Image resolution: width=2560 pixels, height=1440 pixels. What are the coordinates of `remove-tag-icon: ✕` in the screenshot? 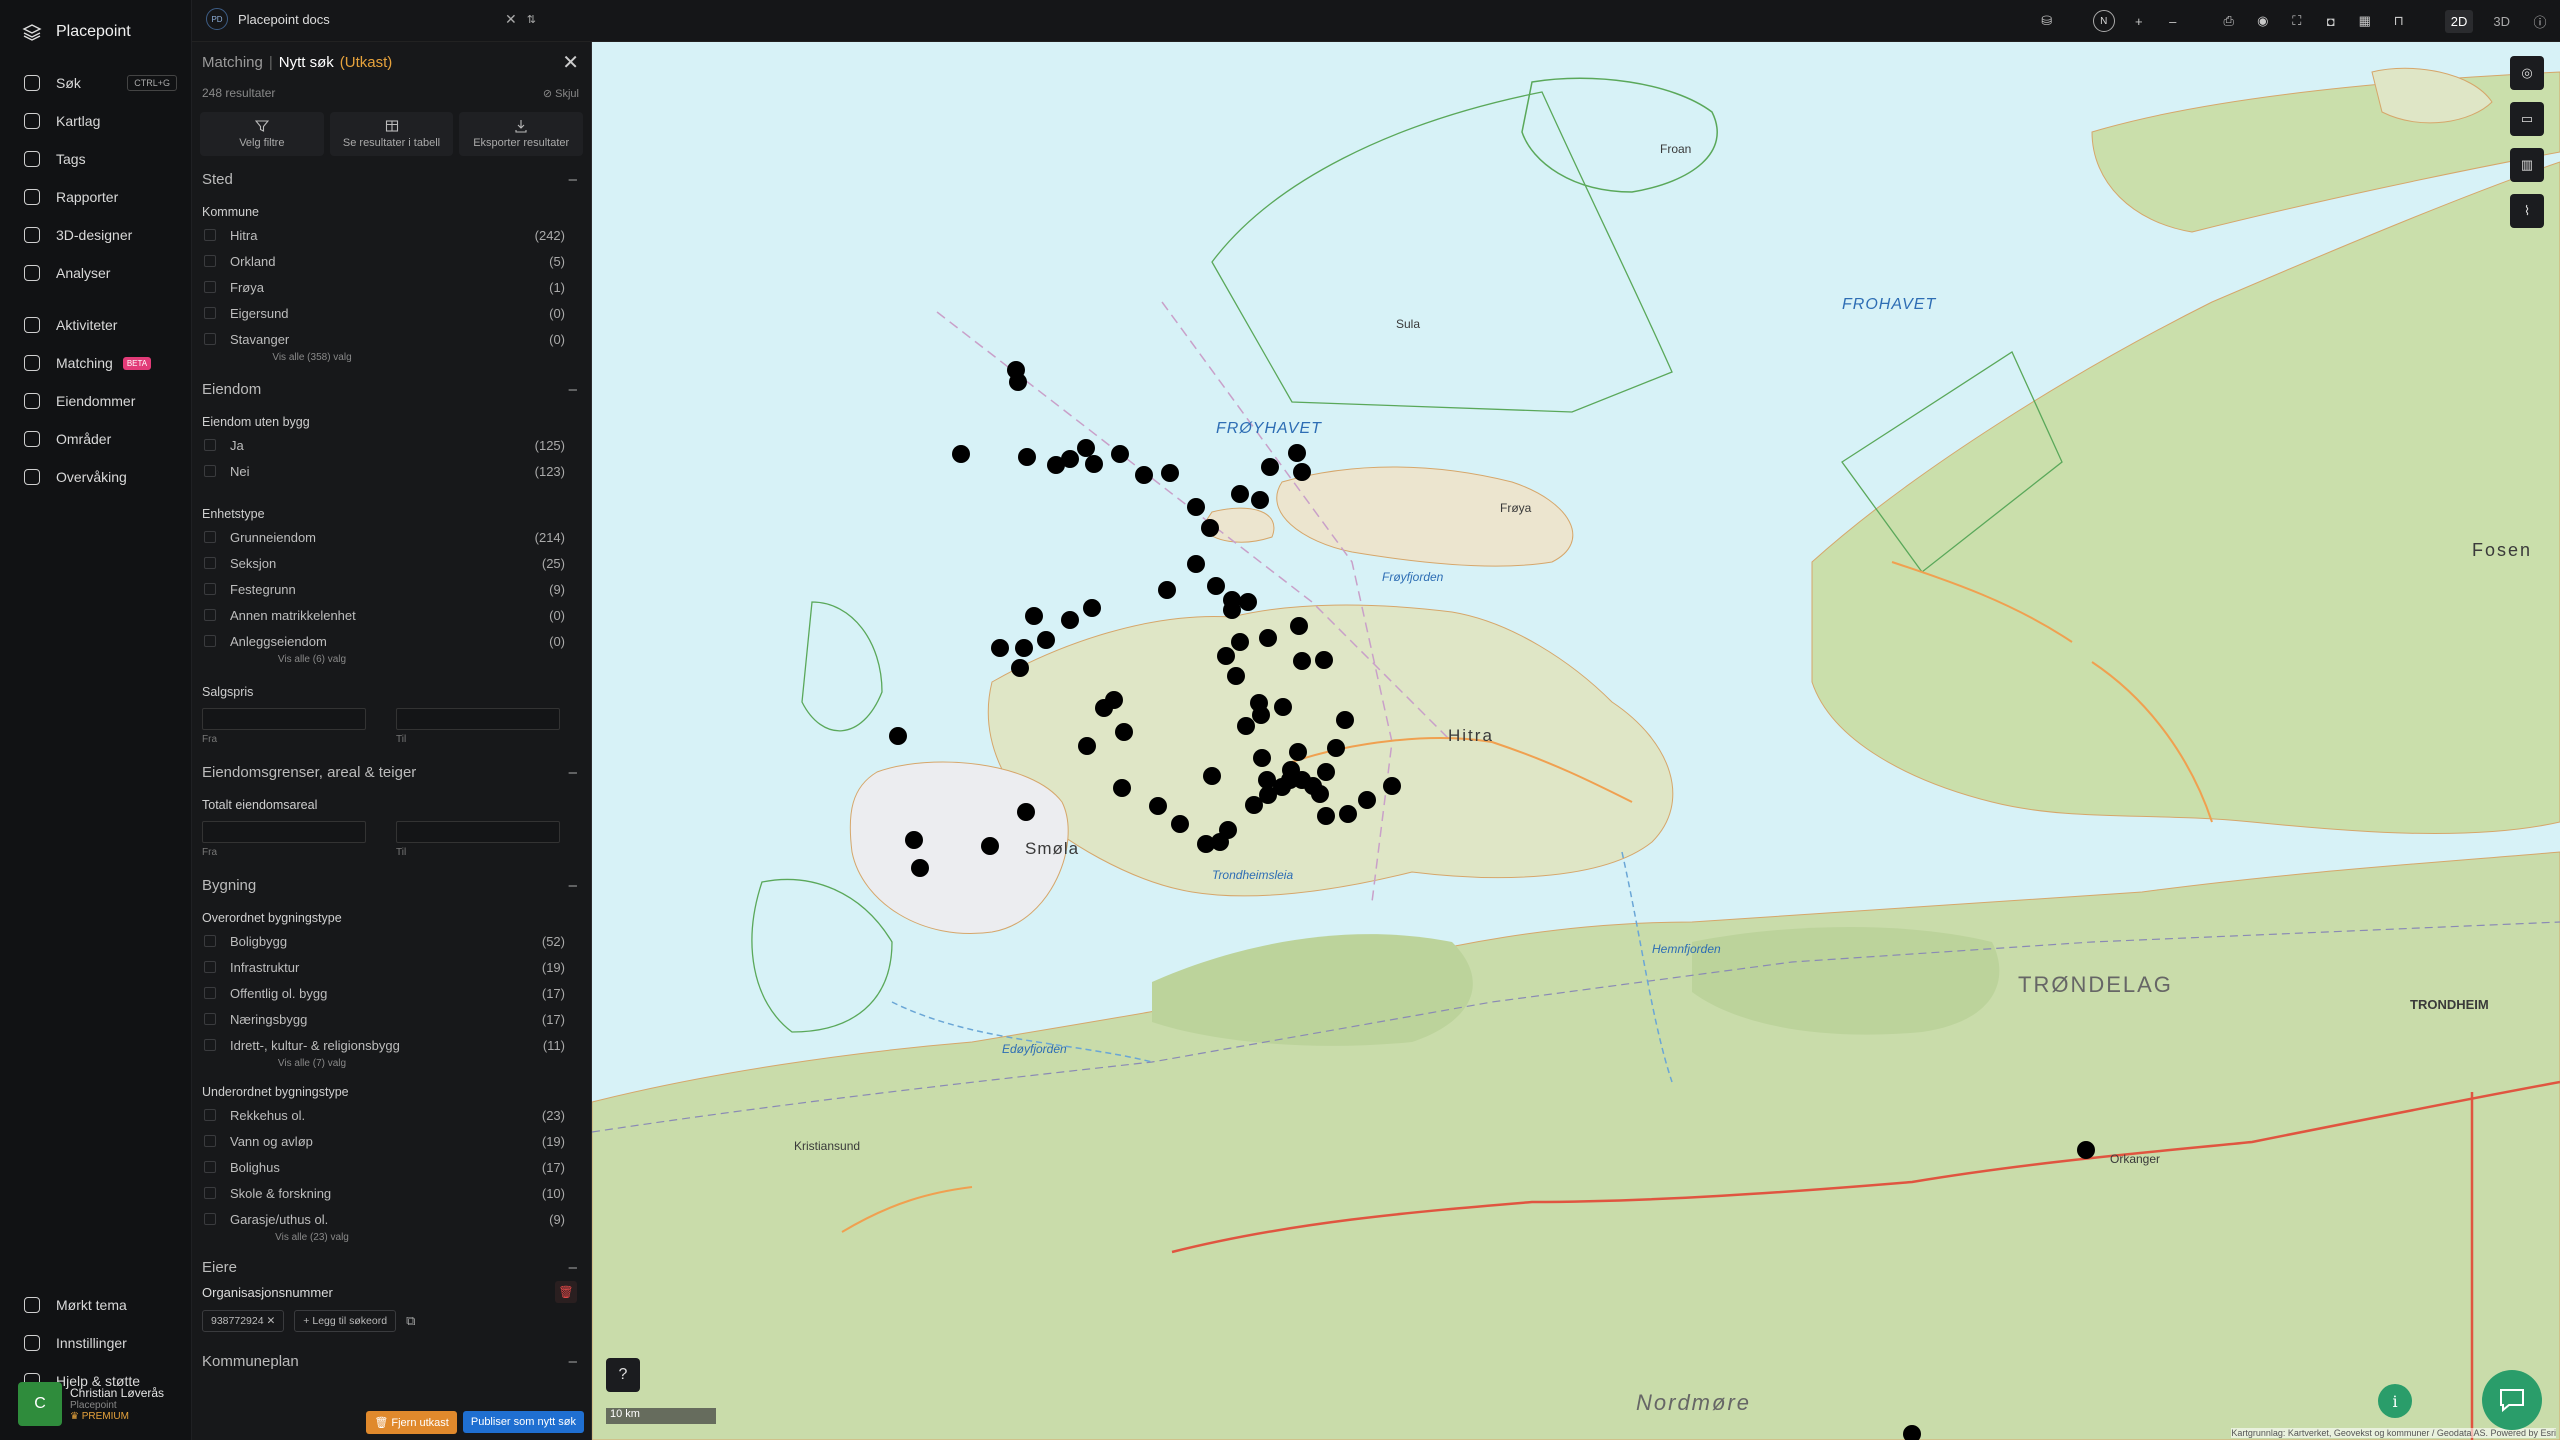 It's located at (270, 1321).